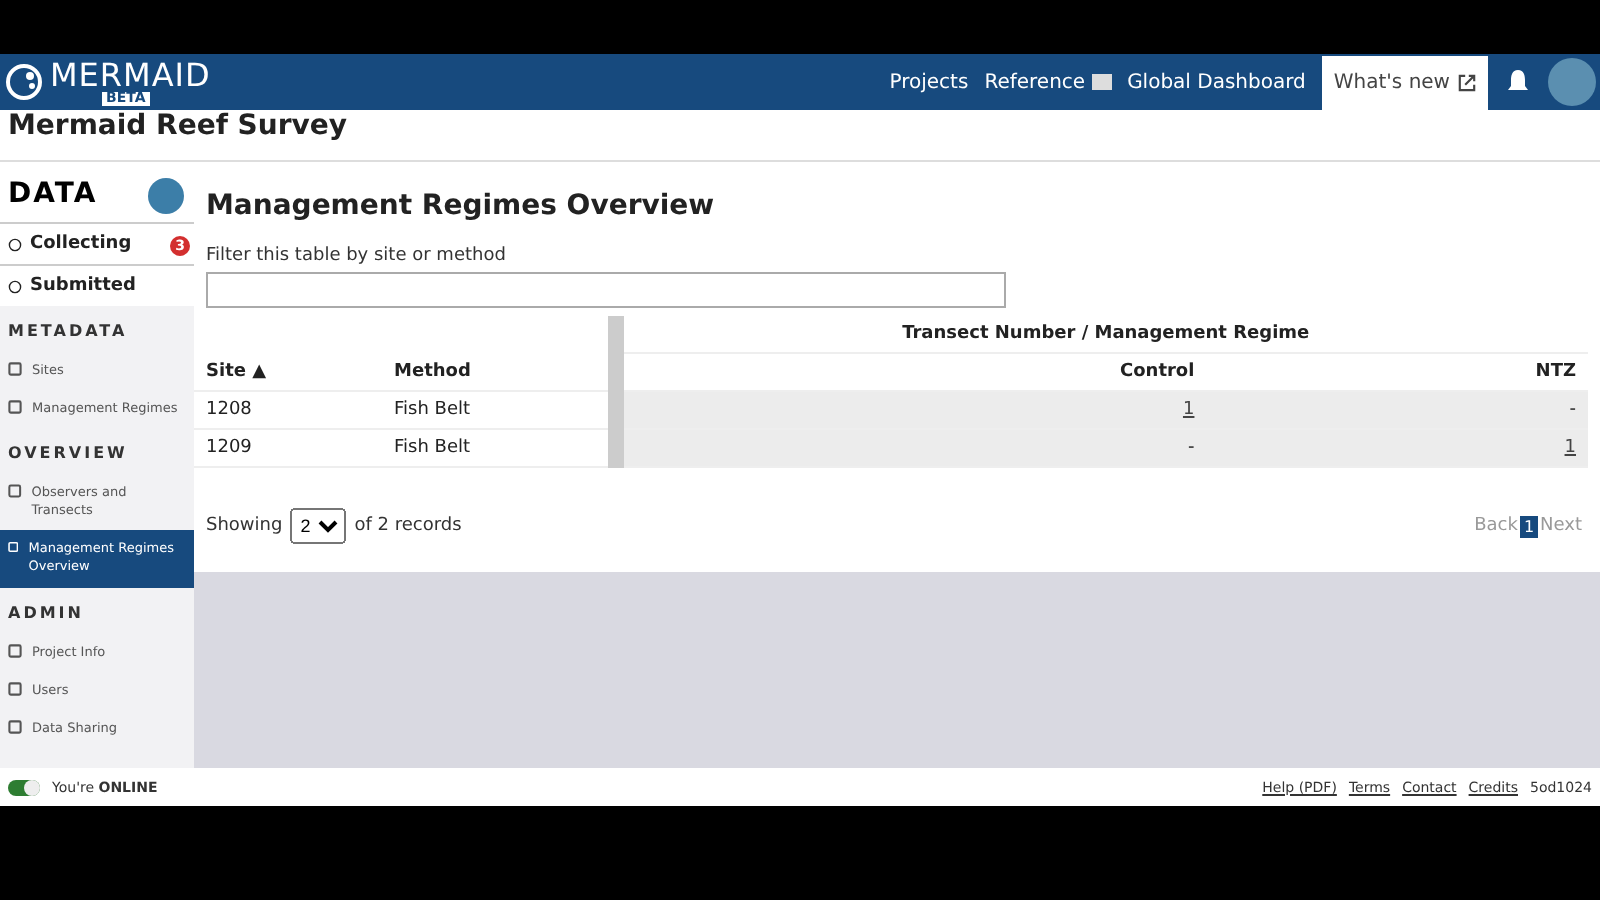  What do you see at coordinates (68, 332) in the screenshot?
I see `section-heading: METADATA` at bounding box center [68, 332].